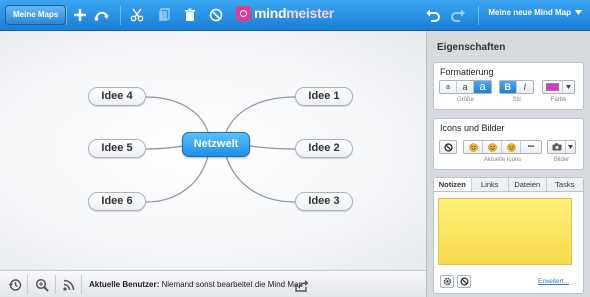  What do you see at coordinates (232, 284) in the screenshot?
I see `users-text: Niemand sonst bearbeitet die Mind Map` at bounding box center [232, 284].